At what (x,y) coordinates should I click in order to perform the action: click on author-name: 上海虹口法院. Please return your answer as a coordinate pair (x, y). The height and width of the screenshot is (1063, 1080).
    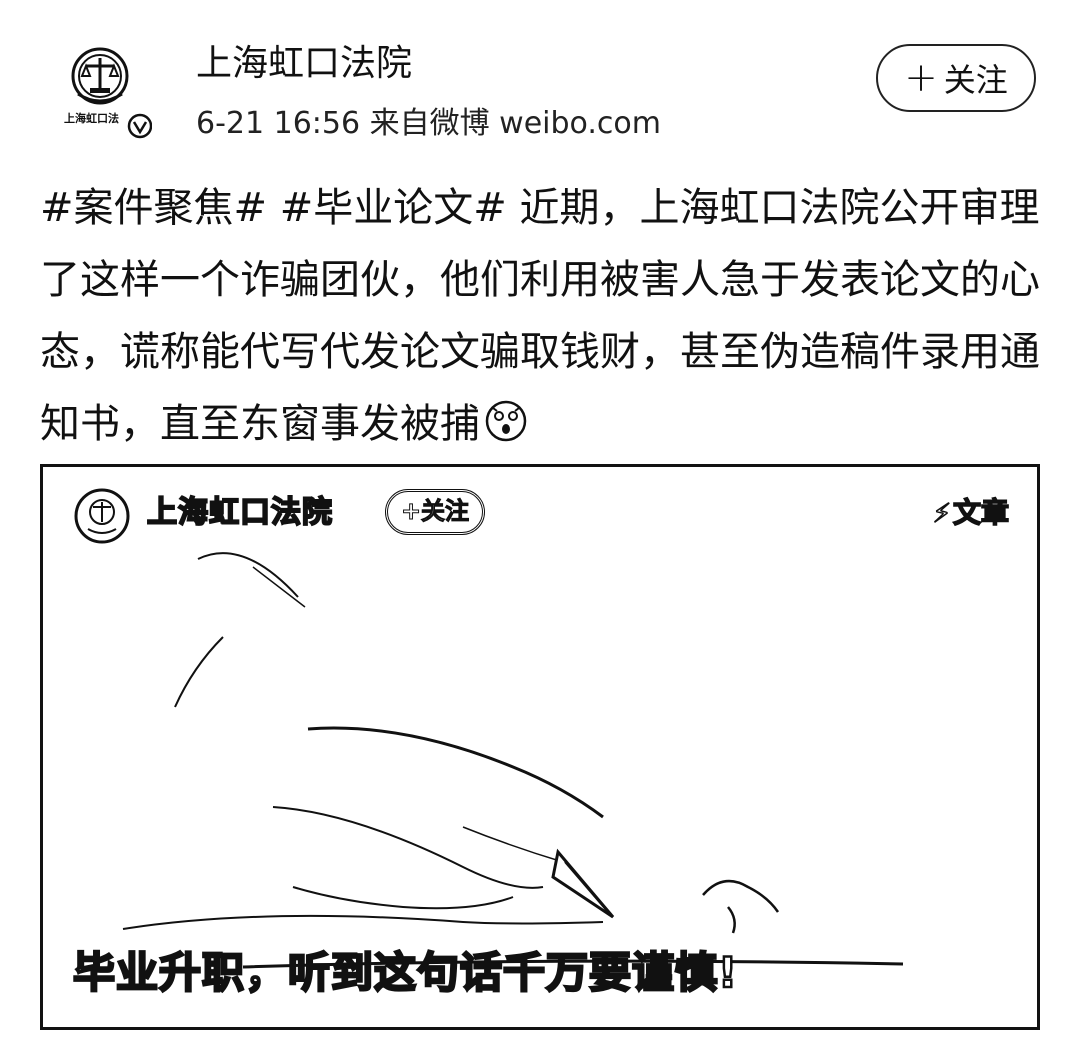
    Looking at the image, I should click on (304, 64).